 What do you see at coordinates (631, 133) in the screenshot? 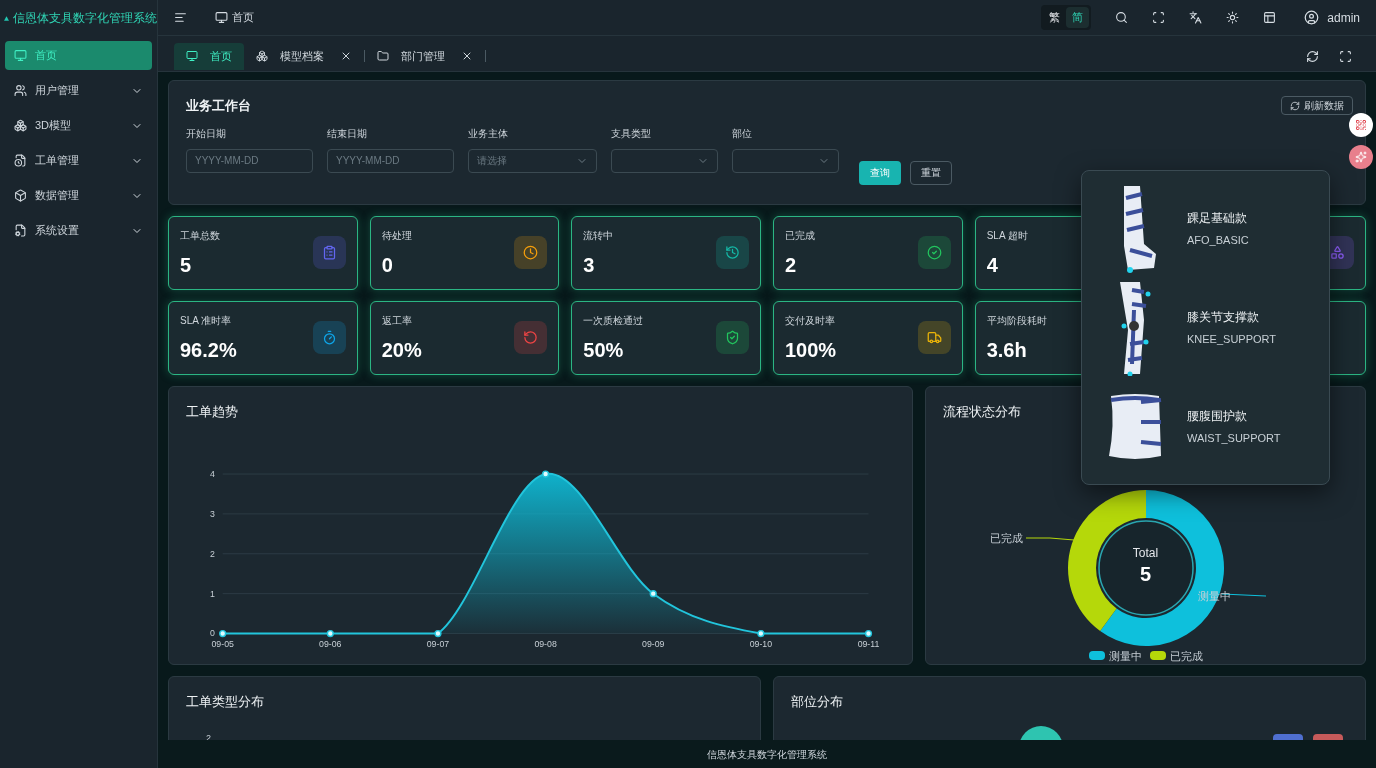
I see `filter-label: 支具类型` at bounding box center [631, 133].